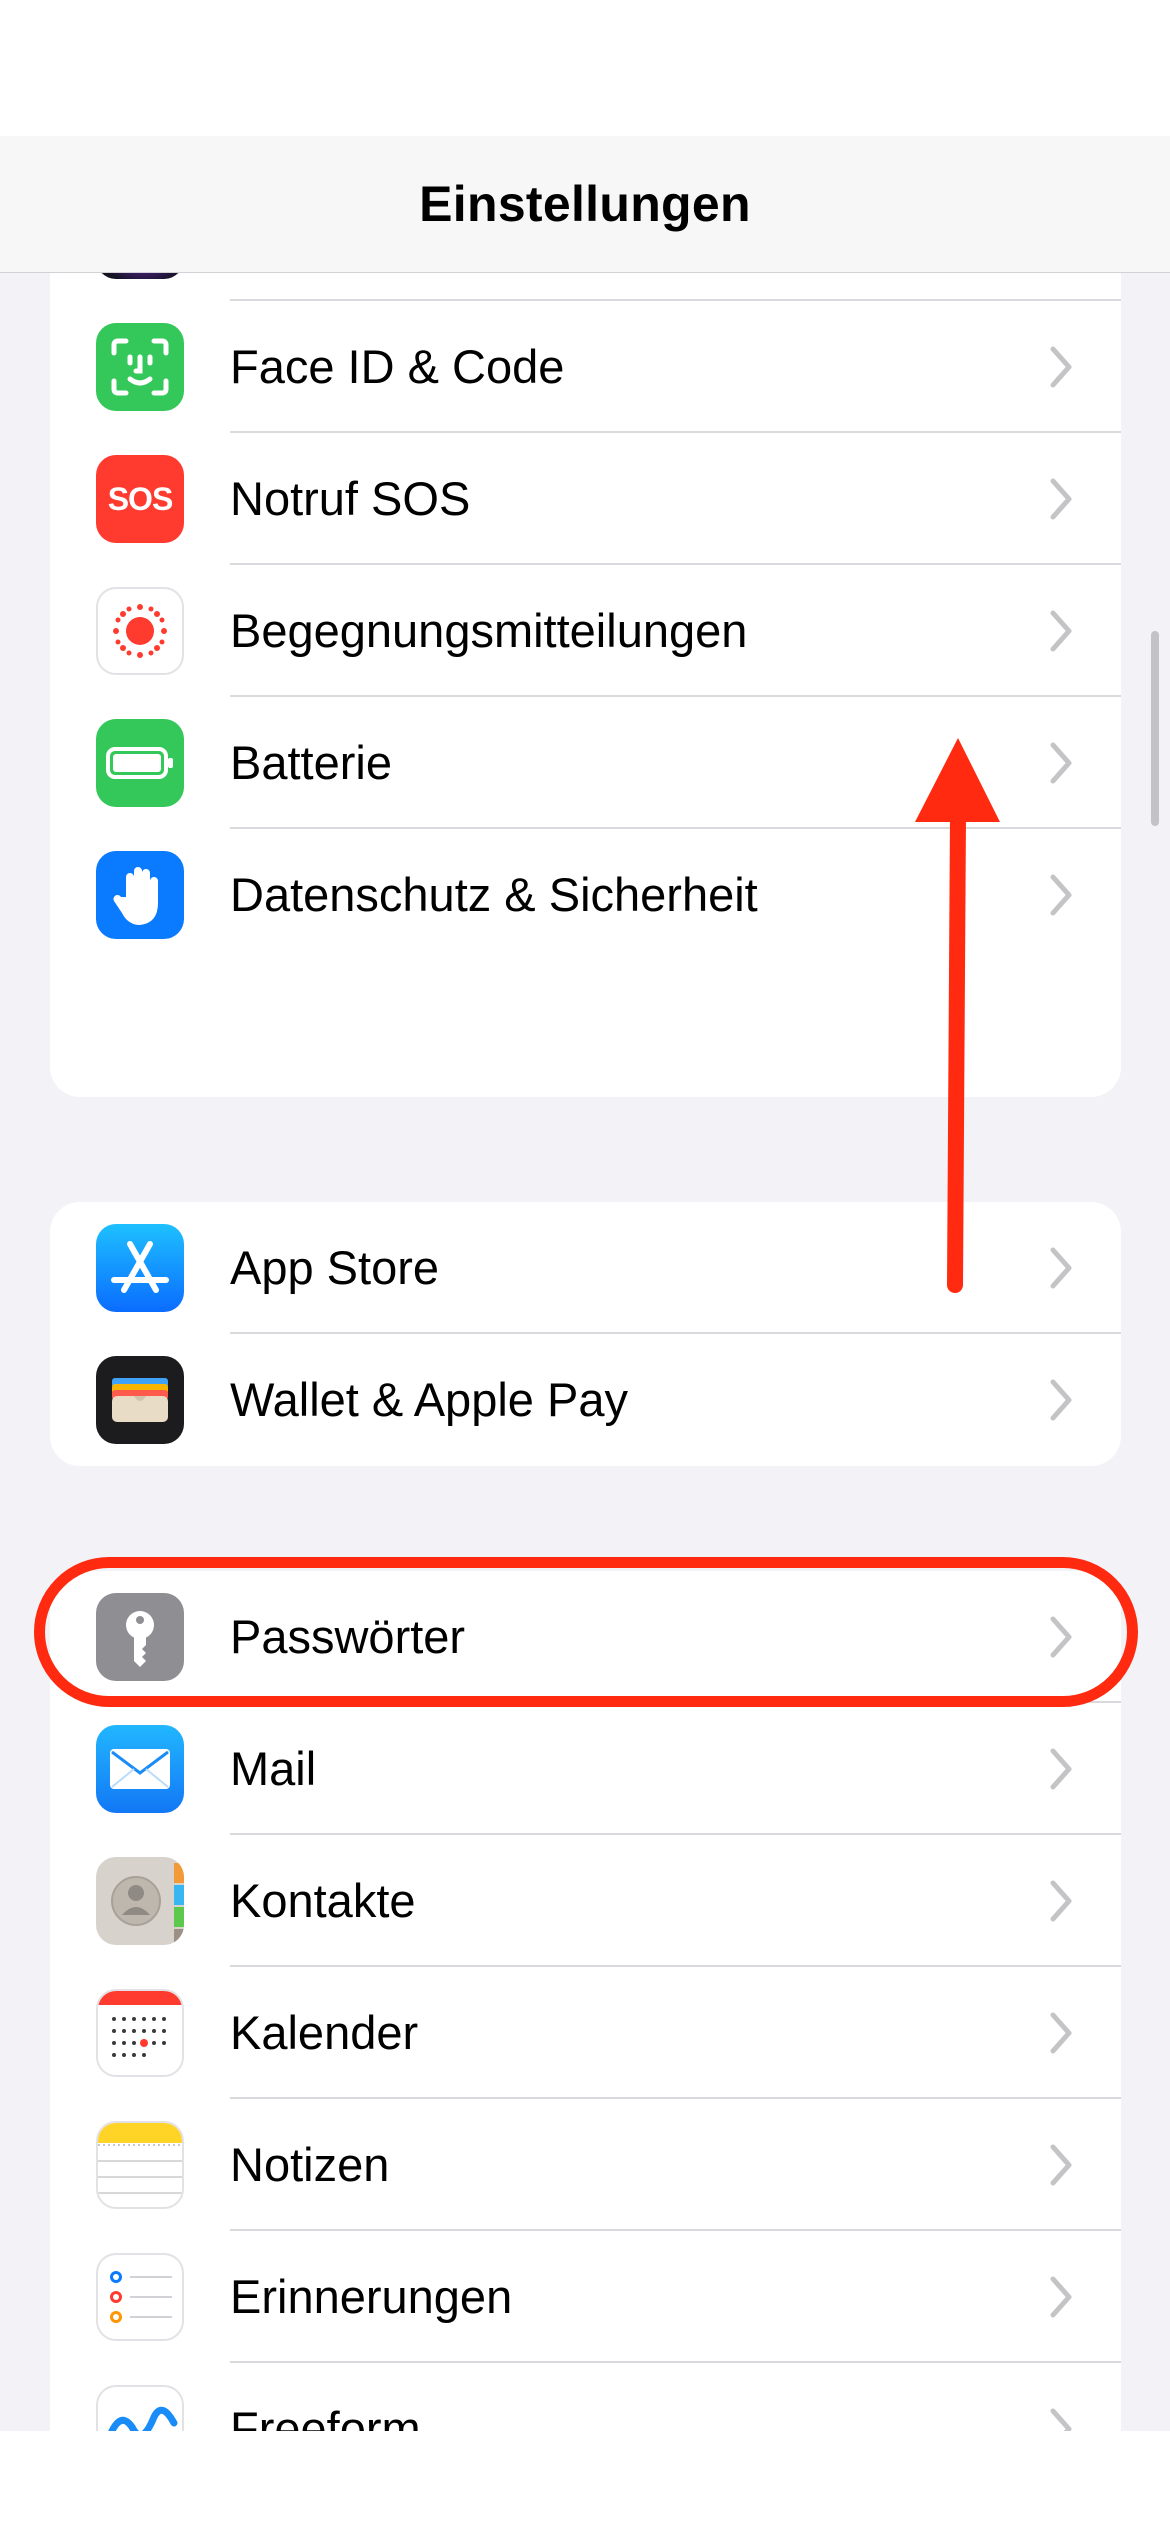 This screenshot has width=1170, height=2532. Describe the element at coordinates (140, 631) in the screenshot. I see `exposure-notification-icon` at that location.